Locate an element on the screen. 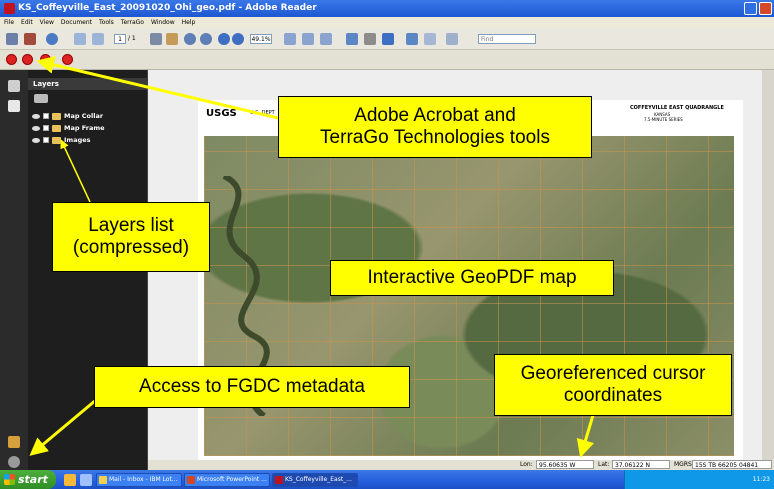 The image size is (774, 489). layer-label: Images is located at coordinates (77, 140).